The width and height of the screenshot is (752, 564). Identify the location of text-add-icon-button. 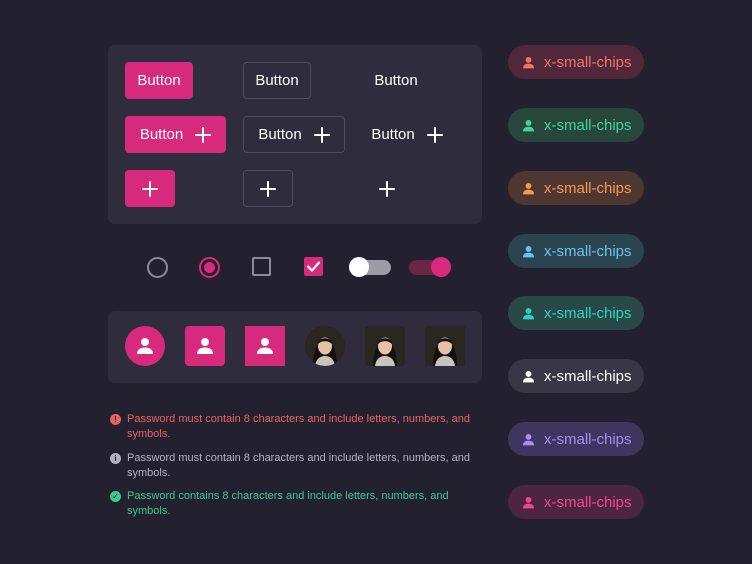
(387, 188).